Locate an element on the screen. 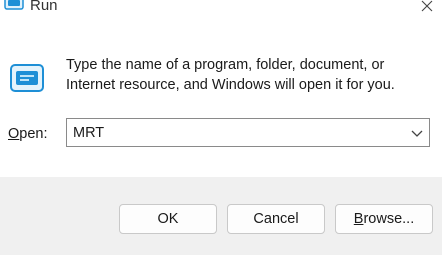 This screenshot has width=442, height=255. close-button is located at coordinates (427, 9).